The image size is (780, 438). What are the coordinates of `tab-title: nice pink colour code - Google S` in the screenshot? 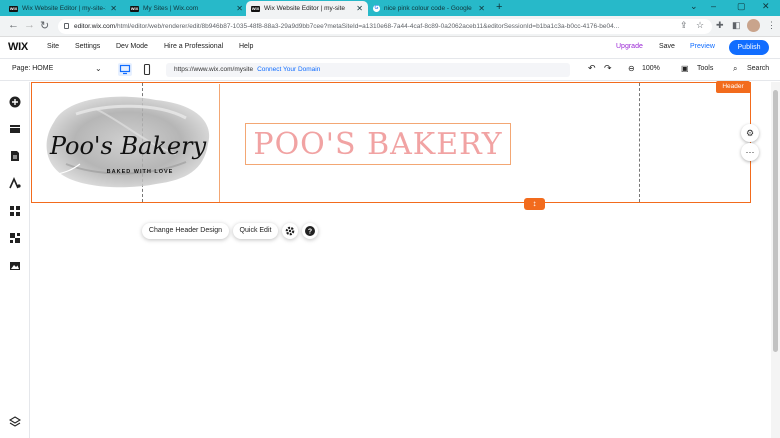 It's located at (429, 8).